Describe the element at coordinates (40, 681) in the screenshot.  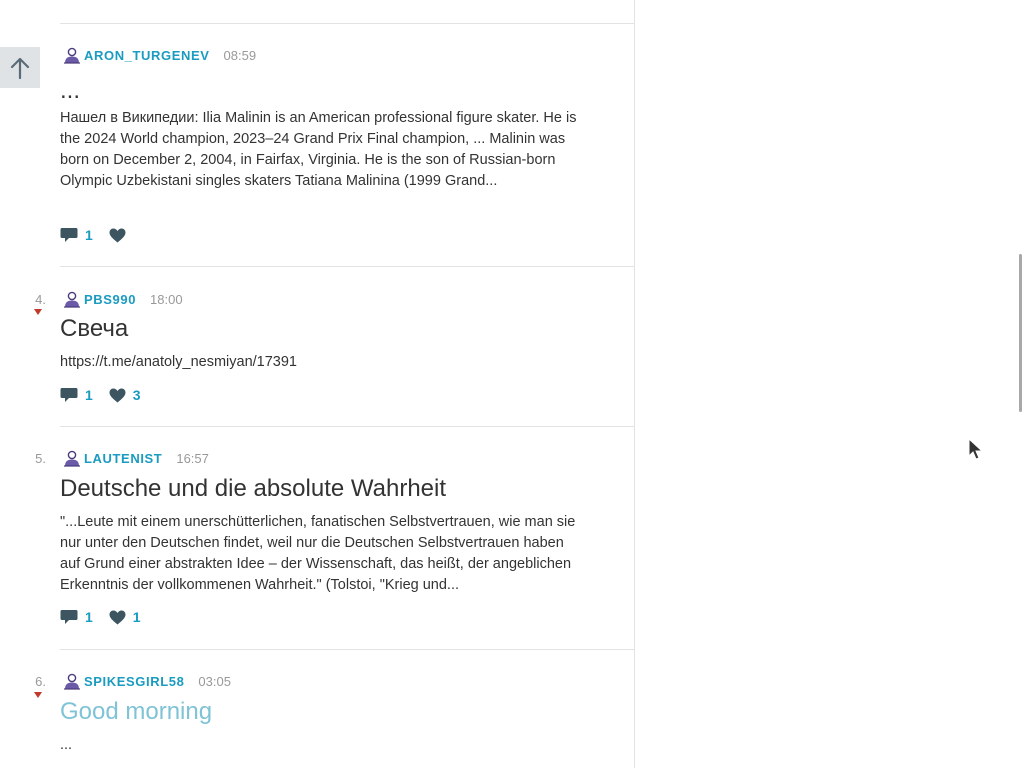
I see `post-rank: 6.` at that location.